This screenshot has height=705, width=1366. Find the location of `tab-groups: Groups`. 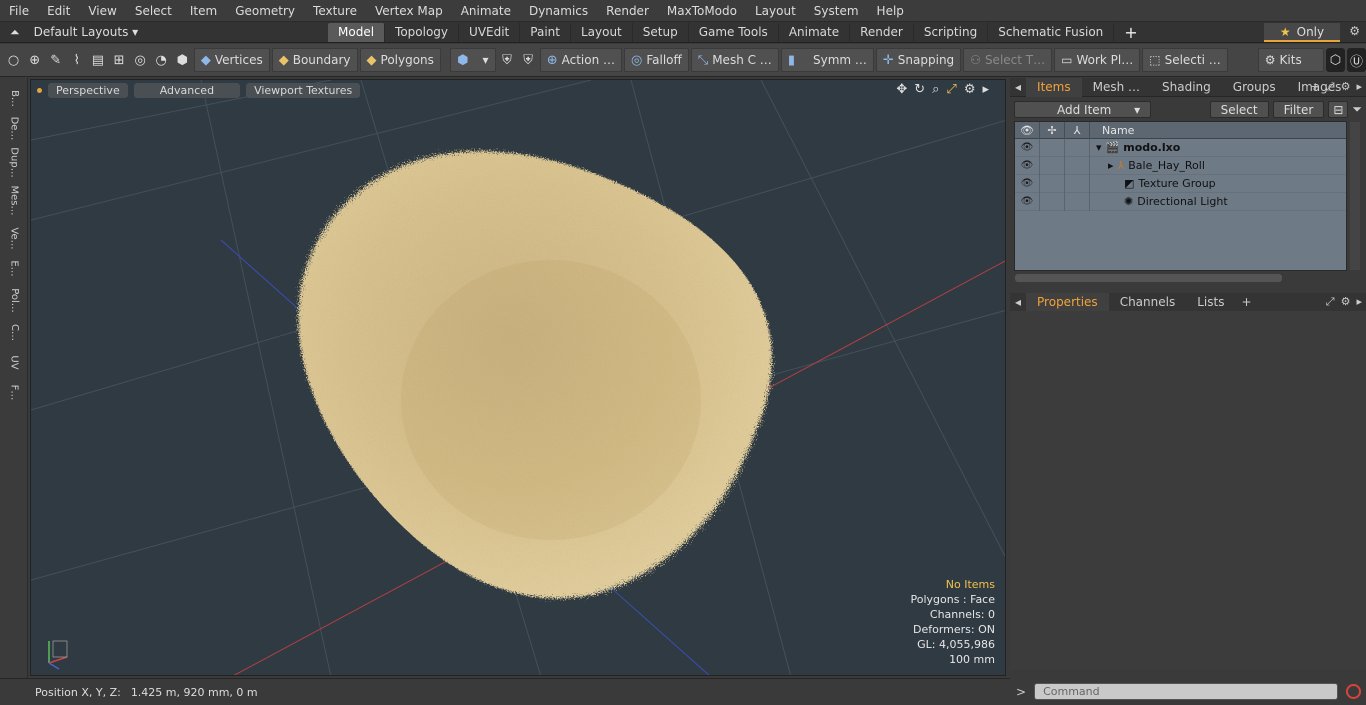

tab-groups: Groups is located at coordinates (1254, 87).